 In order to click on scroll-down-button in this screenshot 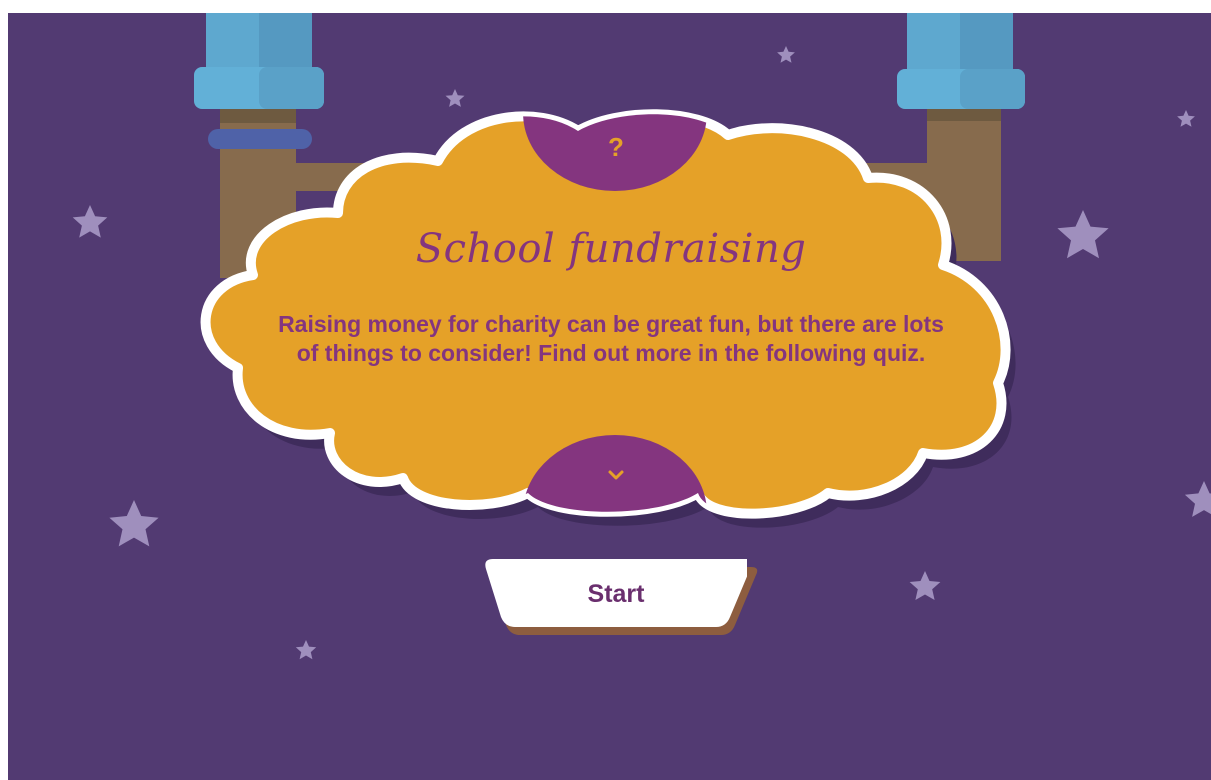, I will do `click(616, 475)`.